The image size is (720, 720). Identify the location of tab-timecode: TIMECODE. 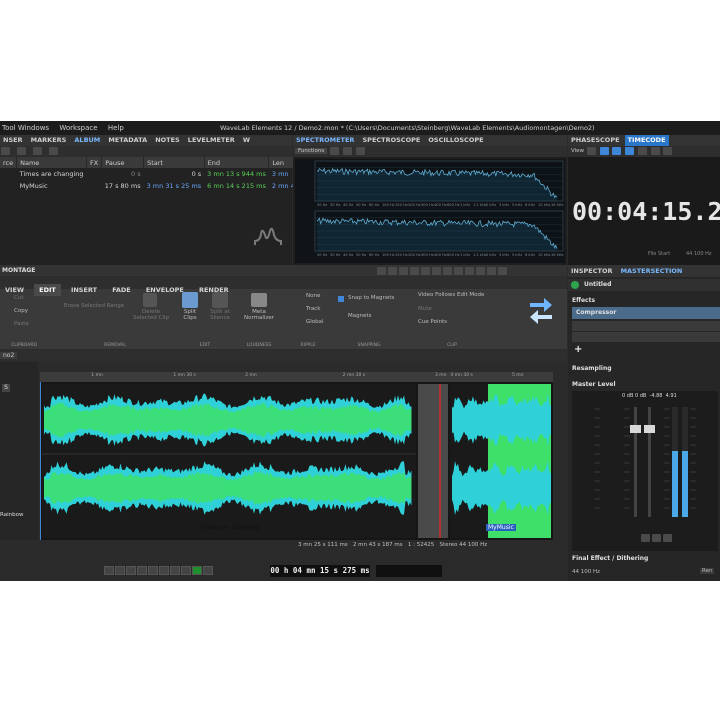
(646, 140).